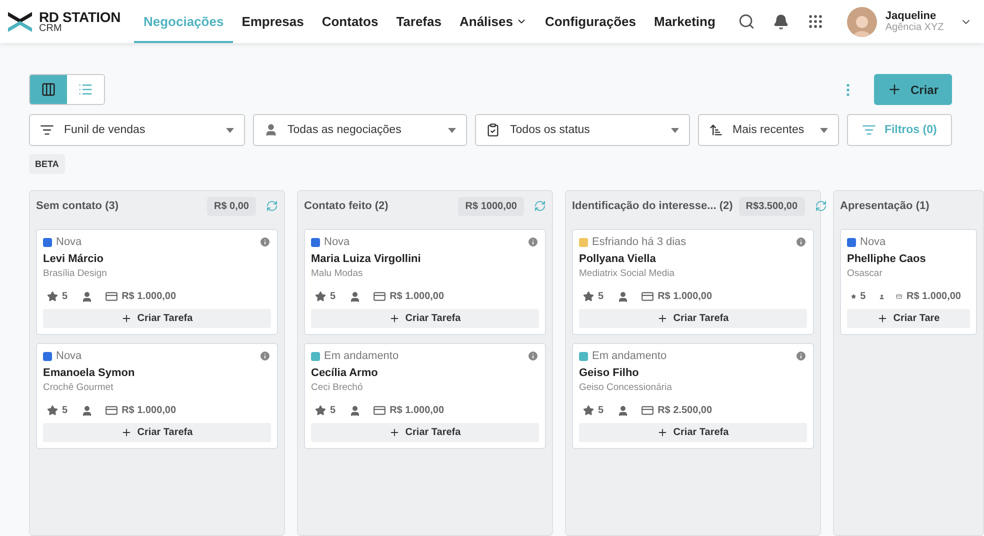 The height and width of the screenshot is (536, 984). Describe the element at coordinates (425, 282) in the screenshot. I see `deal-card: Nova Maria Luiza Virgollini Malu Modas 5 R$ 1.000,00 Criar Tarefa` at that location.